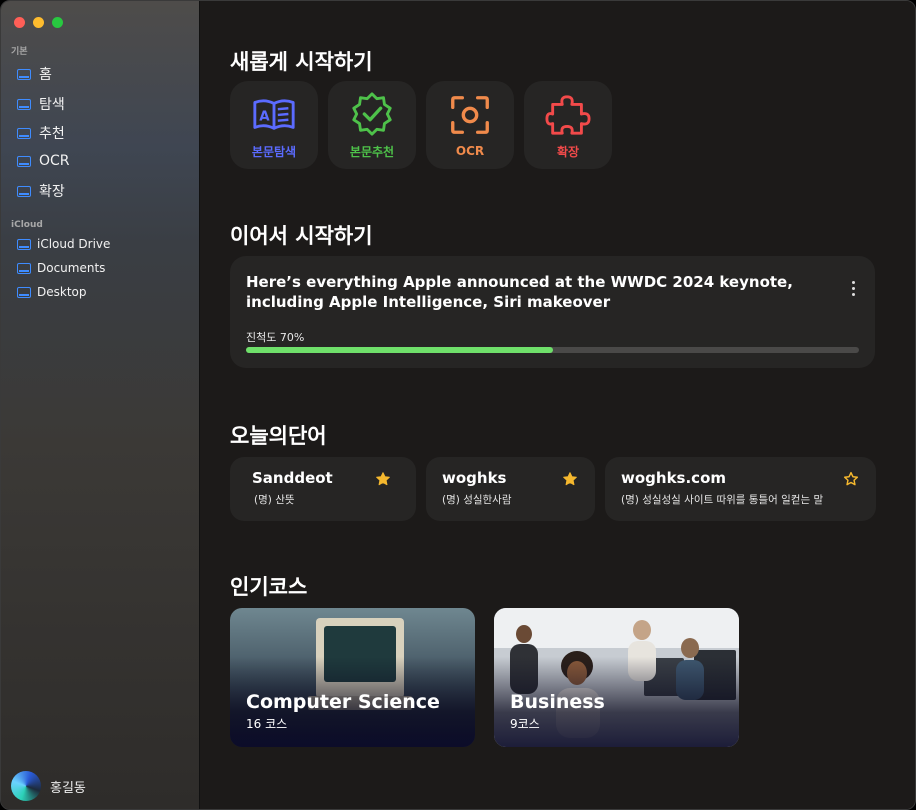 Image resolution: width=916 pixels, height=810 pixels. Describe the element at coordinates (301, 62) in the screenshot. I see `start-section-title: 새롭게 시작하기` at that location.